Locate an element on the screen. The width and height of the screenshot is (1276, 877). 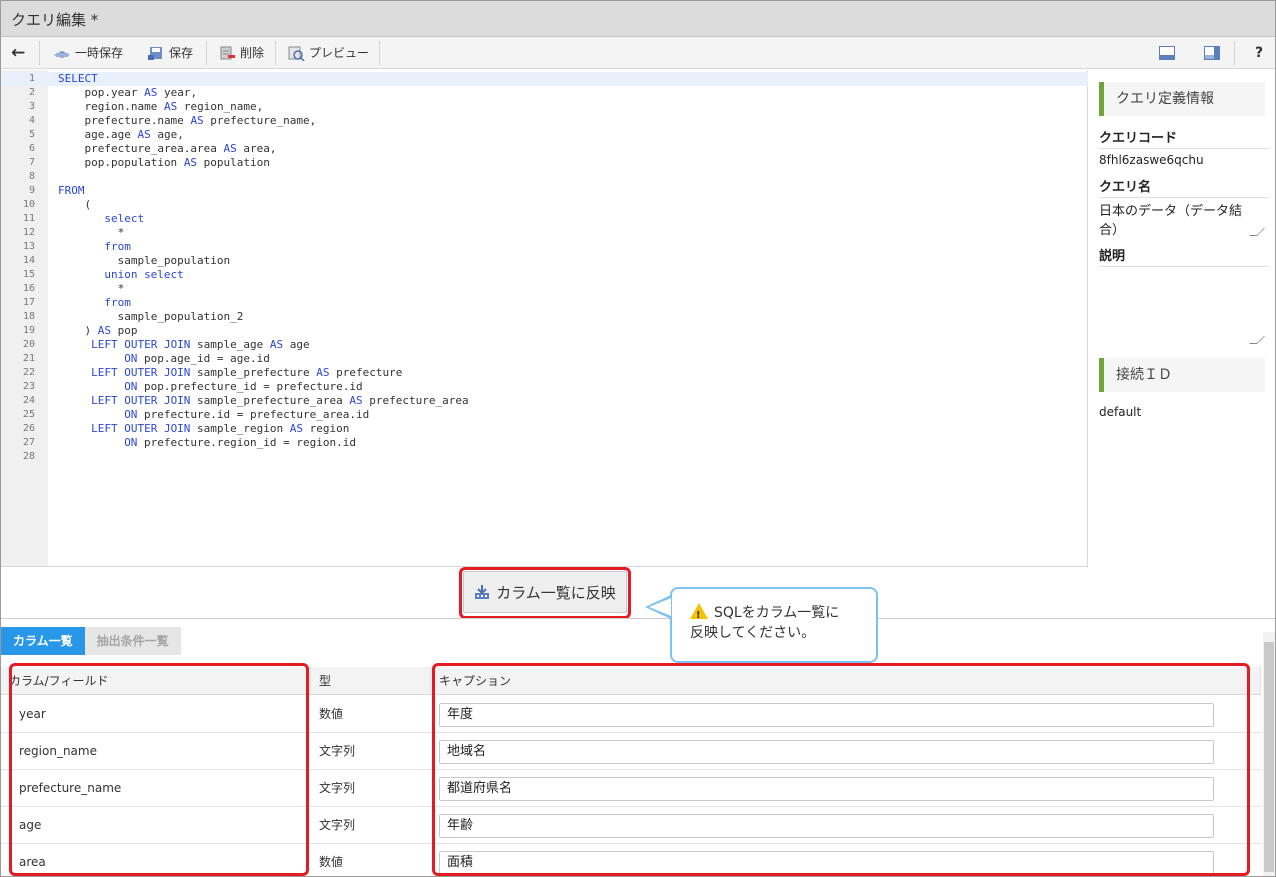
type-cell: 数値 is located at coordinates (331, 714).